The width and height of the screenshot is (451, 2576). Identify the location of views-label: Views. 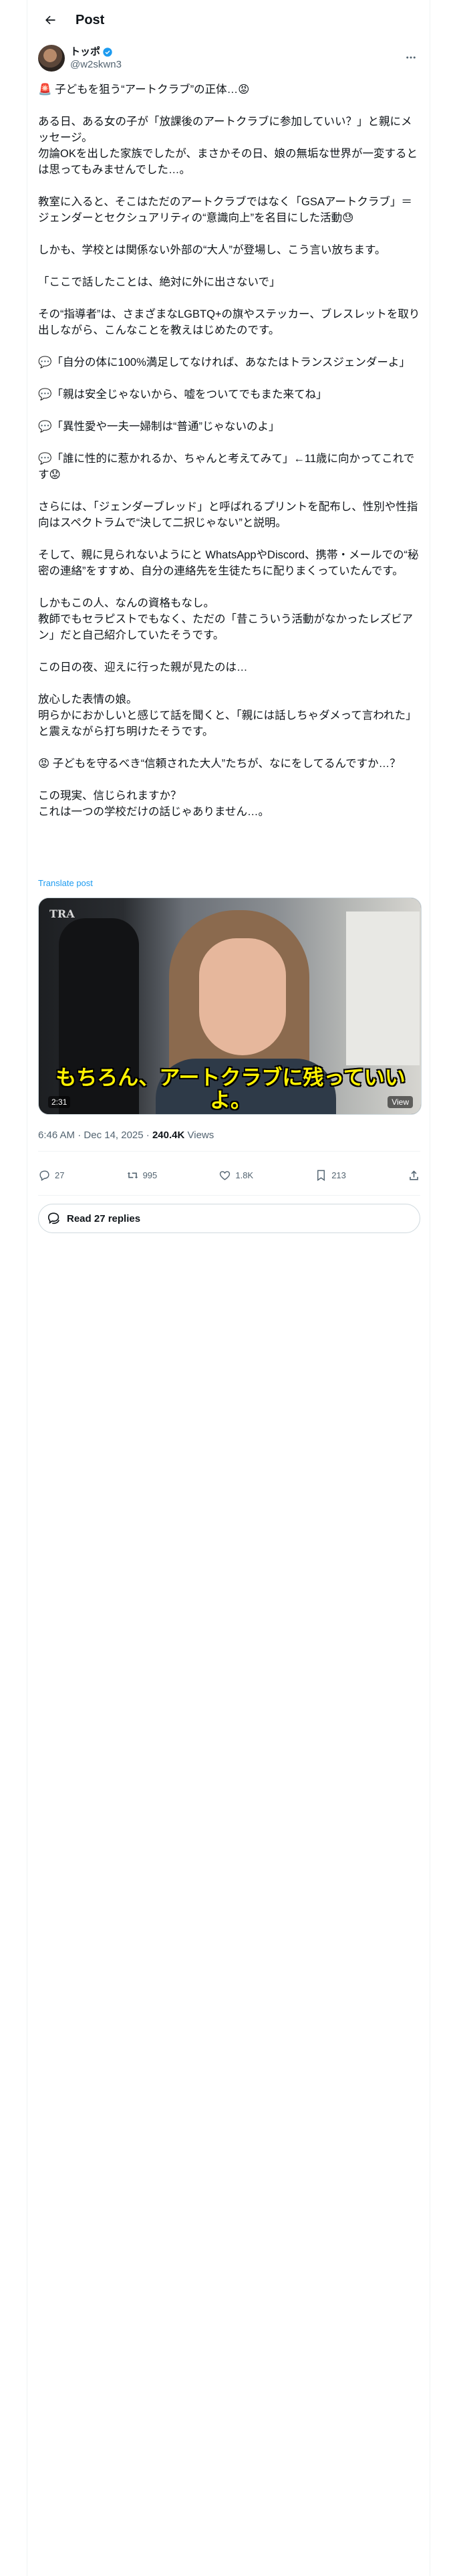
(200, 1135).